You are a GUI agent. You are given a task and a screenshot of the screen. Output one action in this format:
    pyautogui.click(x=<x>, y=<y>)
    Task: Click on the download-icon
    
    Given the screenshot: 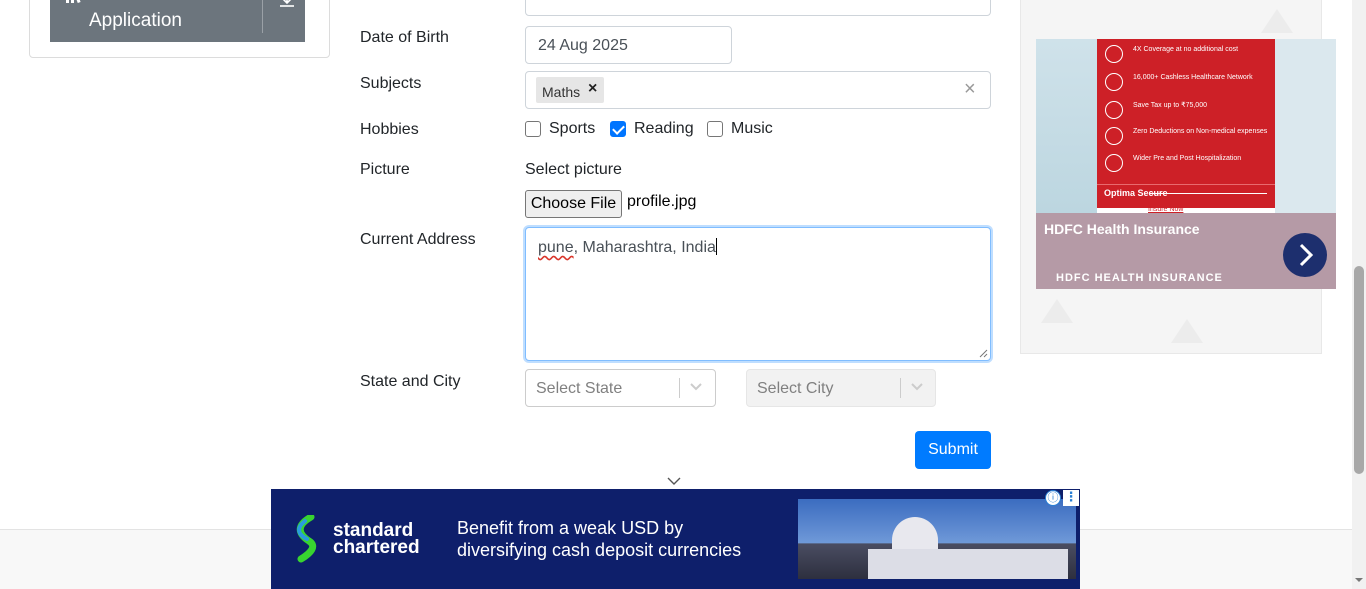 What is the action you would take?
    pyautogui.click(x=287, y=5)
    